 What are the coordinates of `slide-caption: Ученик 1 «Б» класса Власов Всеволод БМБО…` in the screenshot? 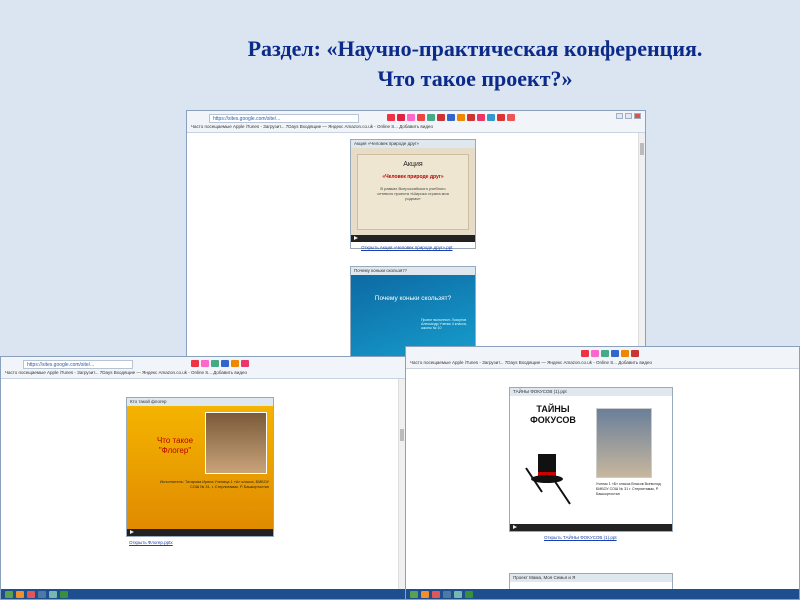 It's located at (628, 489).